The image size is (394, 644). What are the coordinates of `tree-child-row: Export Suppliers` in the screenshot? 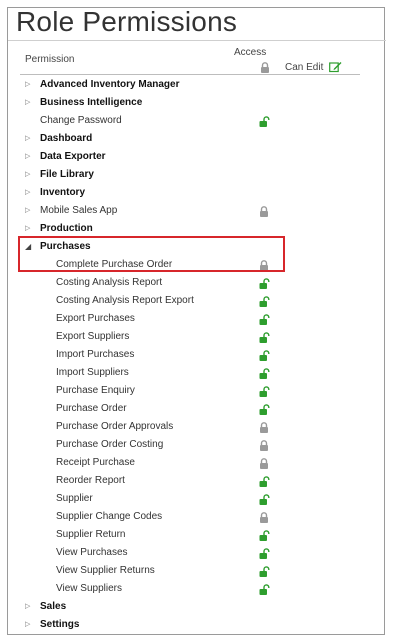 It's located at (197, 337).